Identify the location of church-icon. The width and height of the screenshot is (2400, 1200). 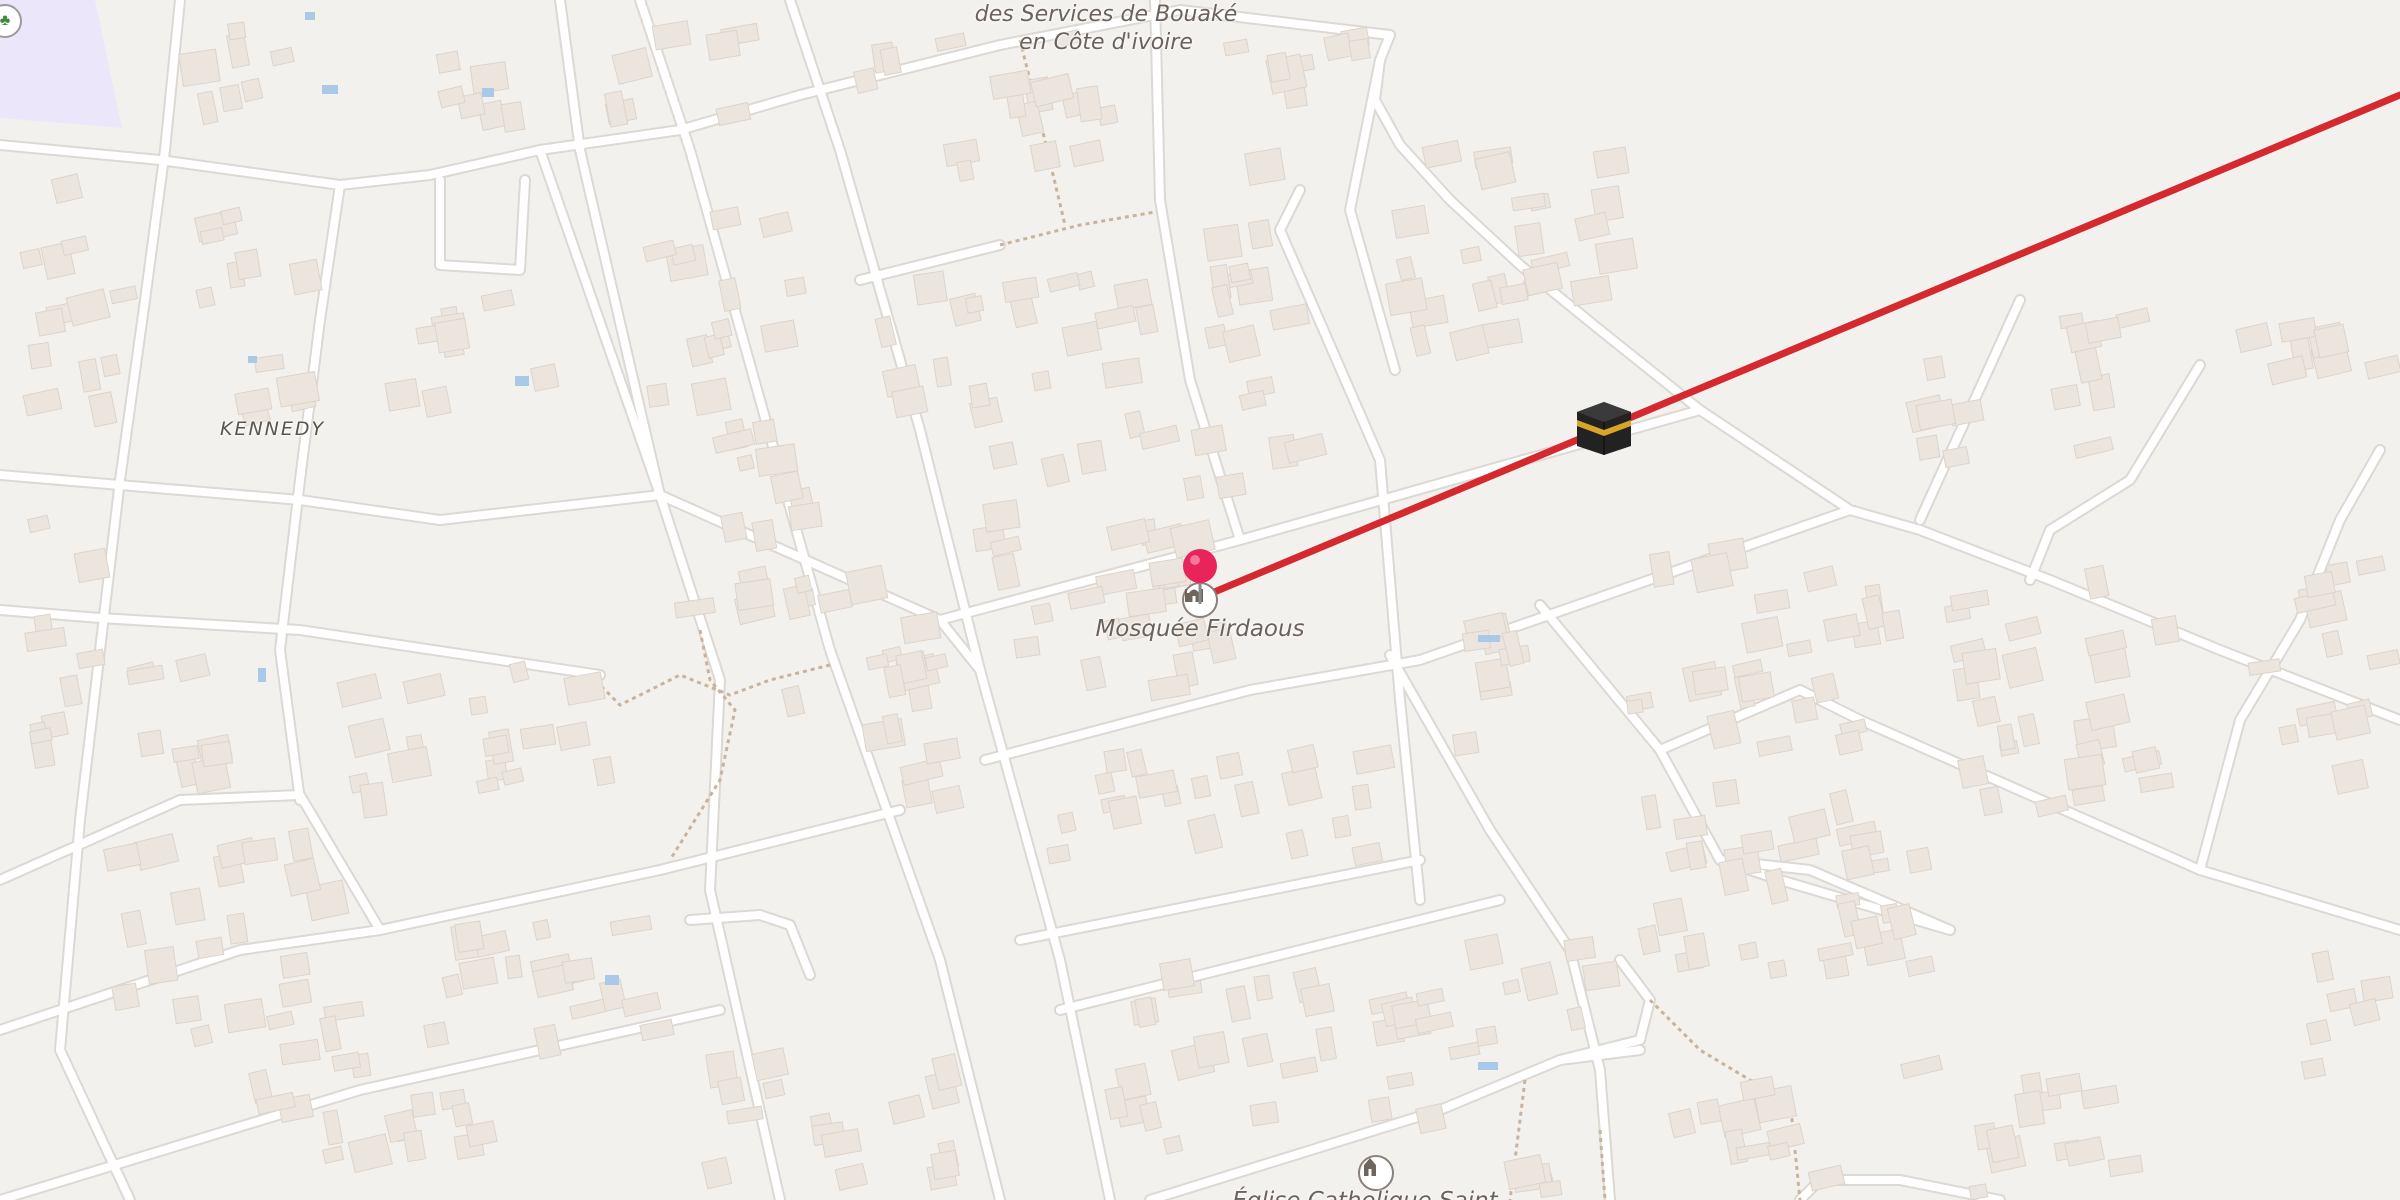
(1376, 1173).